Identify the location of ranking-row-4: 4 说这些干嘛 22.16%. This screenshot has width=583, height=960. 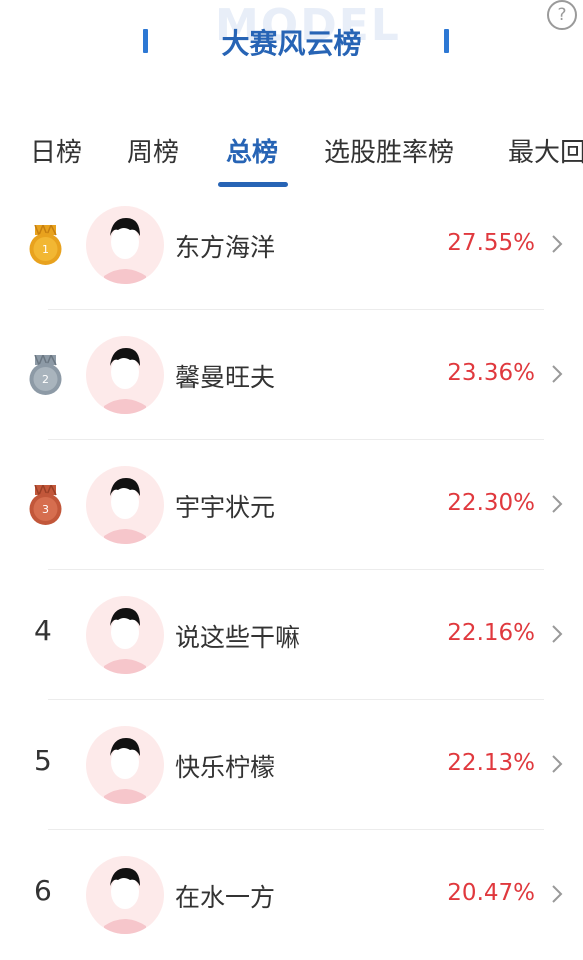
(291, 635).